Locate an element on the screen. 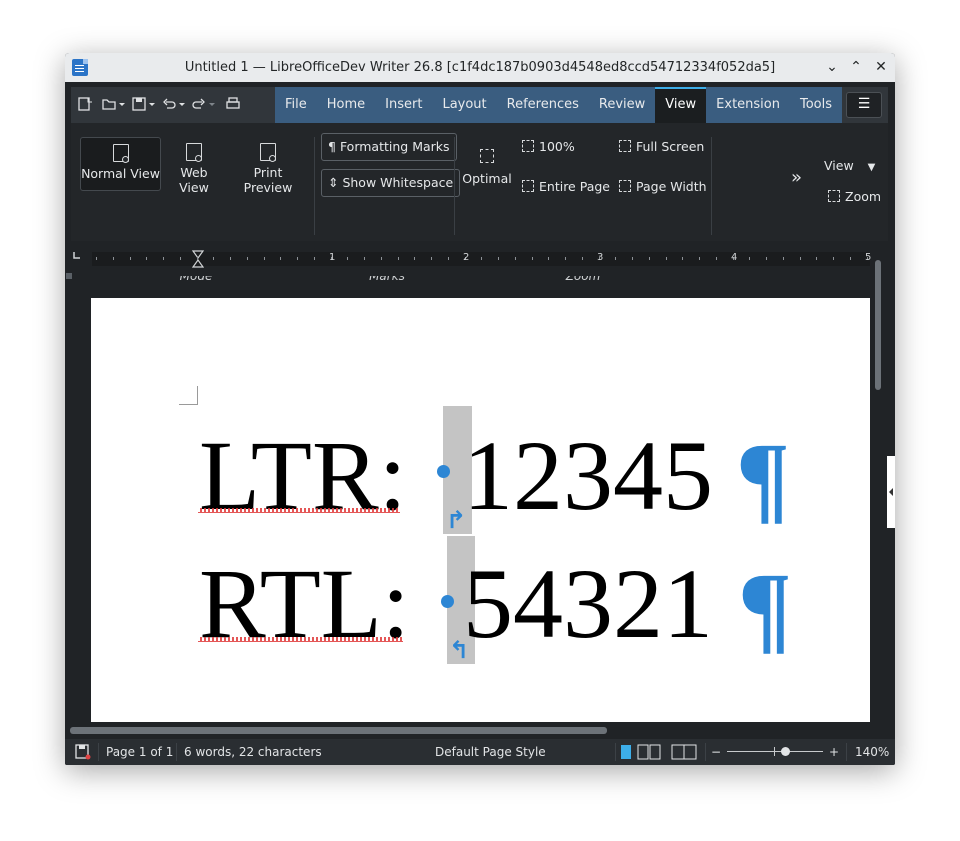 This screenshot has height=841, width=960. horizontal-scrollbar is located at coordinates (468, 731).